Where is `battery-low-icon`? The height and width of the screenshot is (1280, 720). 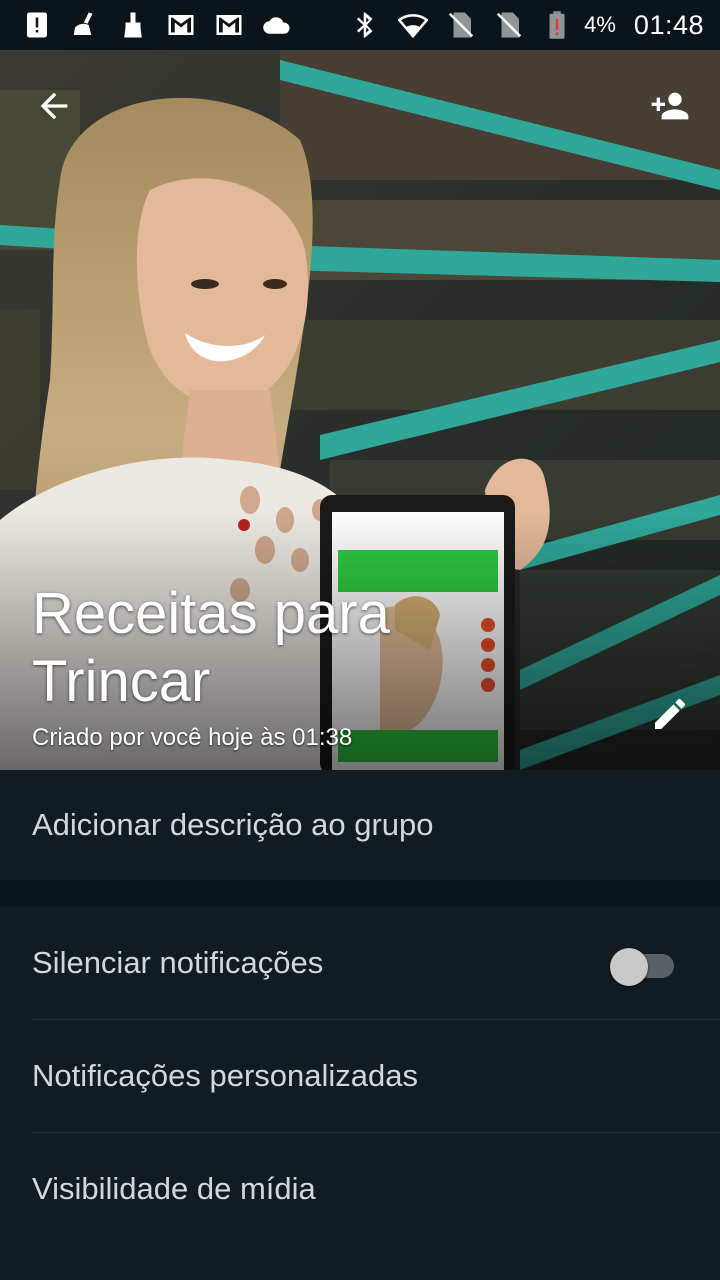
battery-low-icon is located at coordinates (557, 25).